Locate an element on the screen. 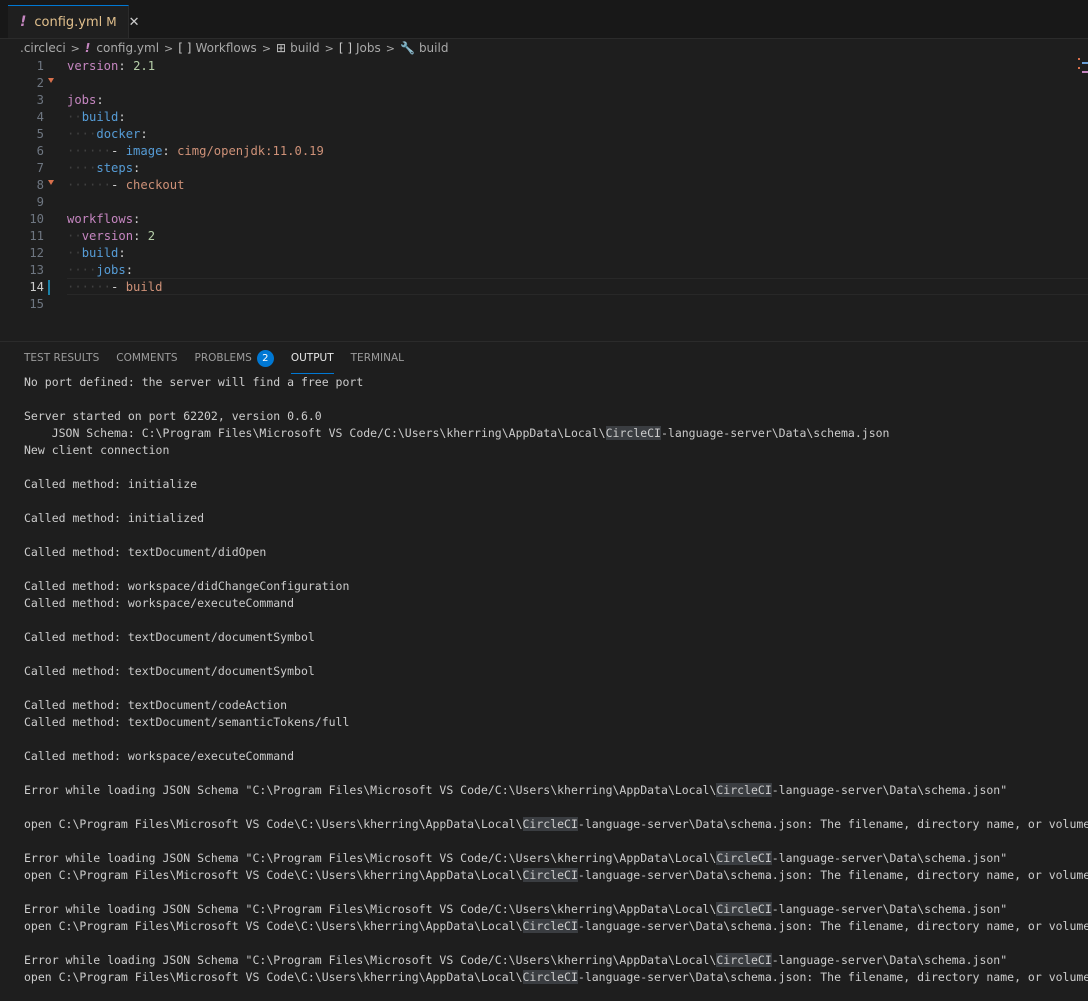 The height and width of the screenshot is (1001, 1088). tab-terminal: TERMINAL is located at coordinates (377, 362).